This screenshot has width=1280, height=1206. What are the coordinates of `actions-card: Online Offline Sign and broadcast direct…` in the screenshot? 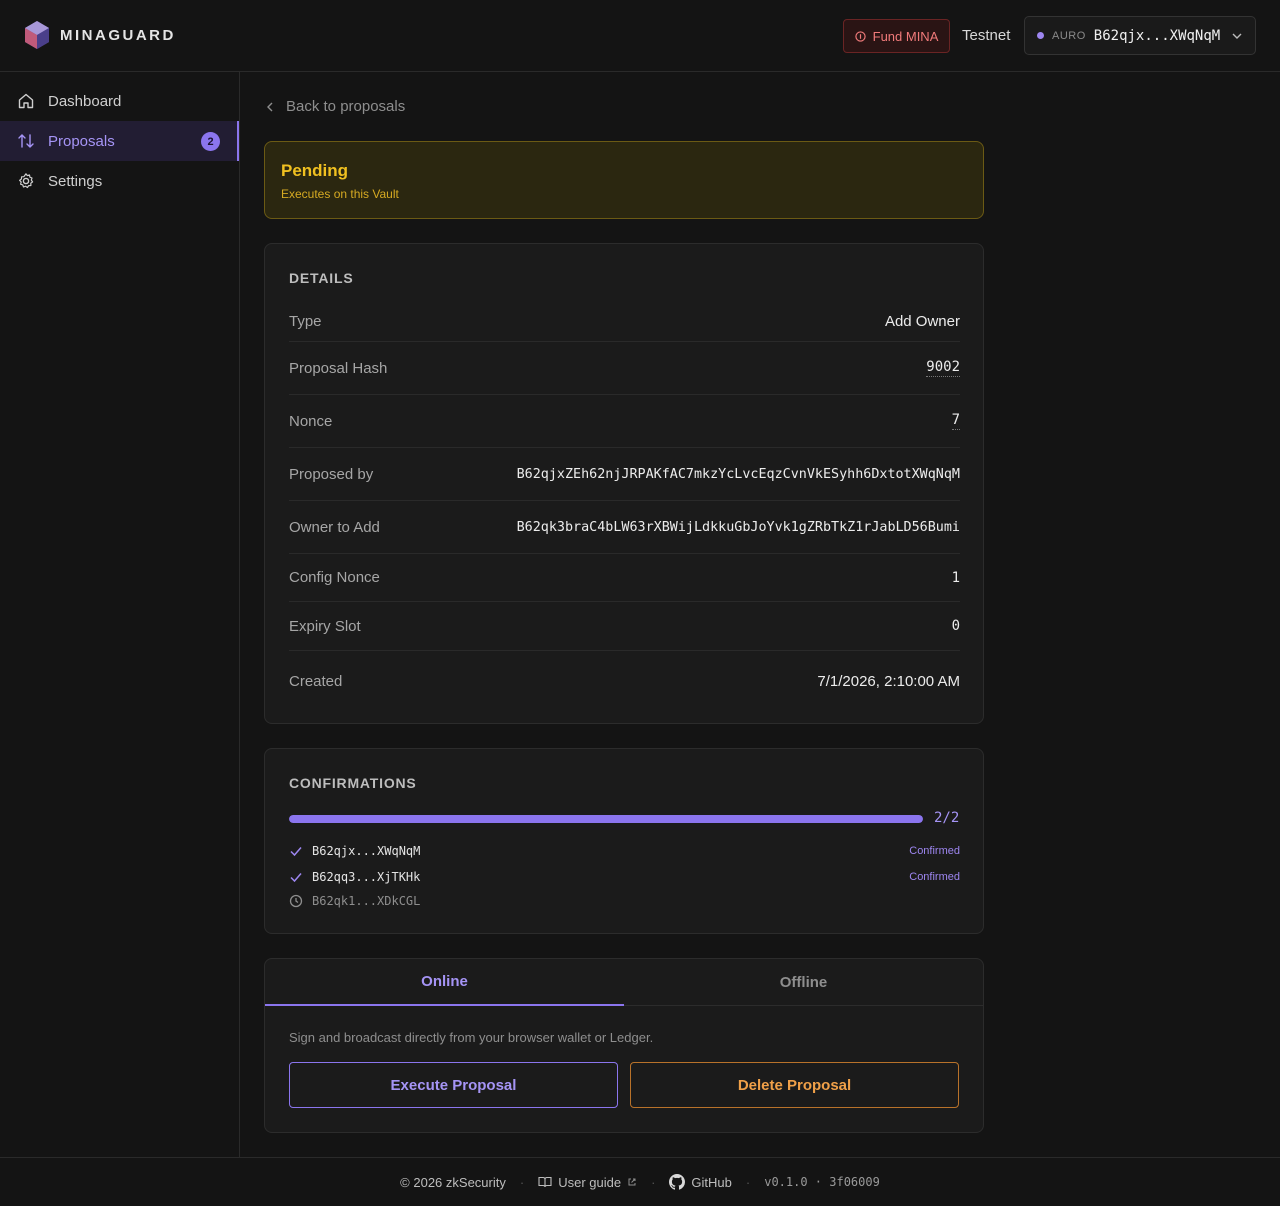 It's located at (624, 1045).